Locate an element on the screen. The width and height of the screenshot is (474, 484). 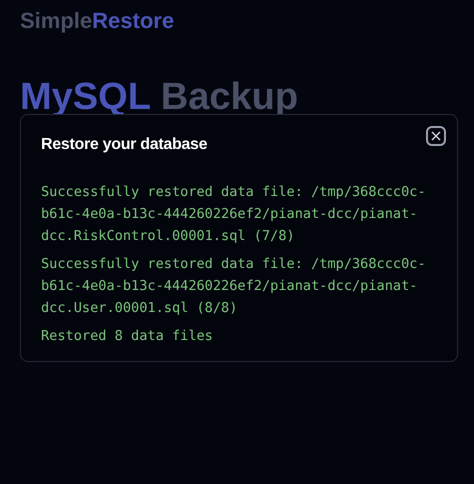
close-icon is located at coordinates (436, 136).